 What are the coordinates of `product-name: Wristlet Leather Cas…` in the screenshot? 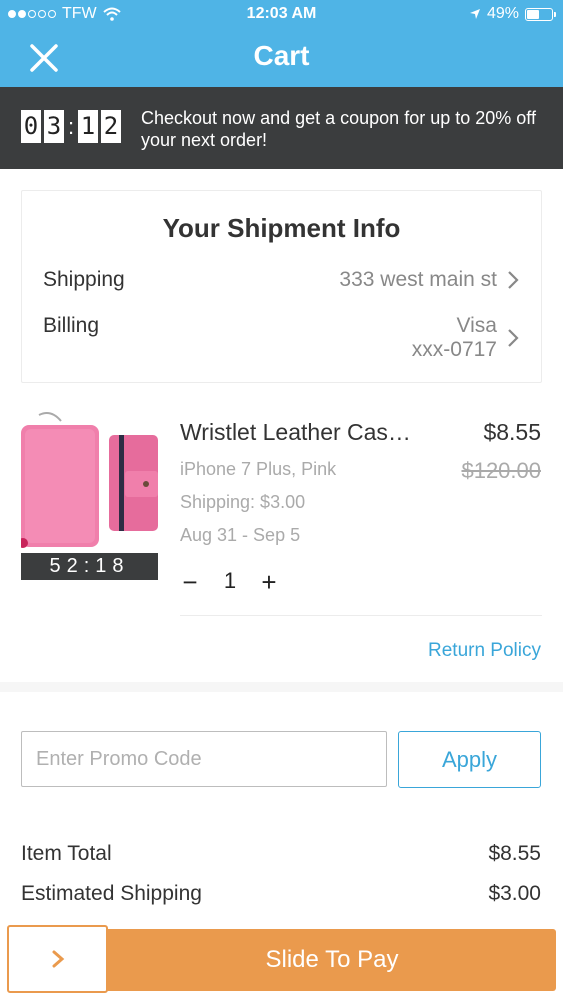 It's located at (310, 432).